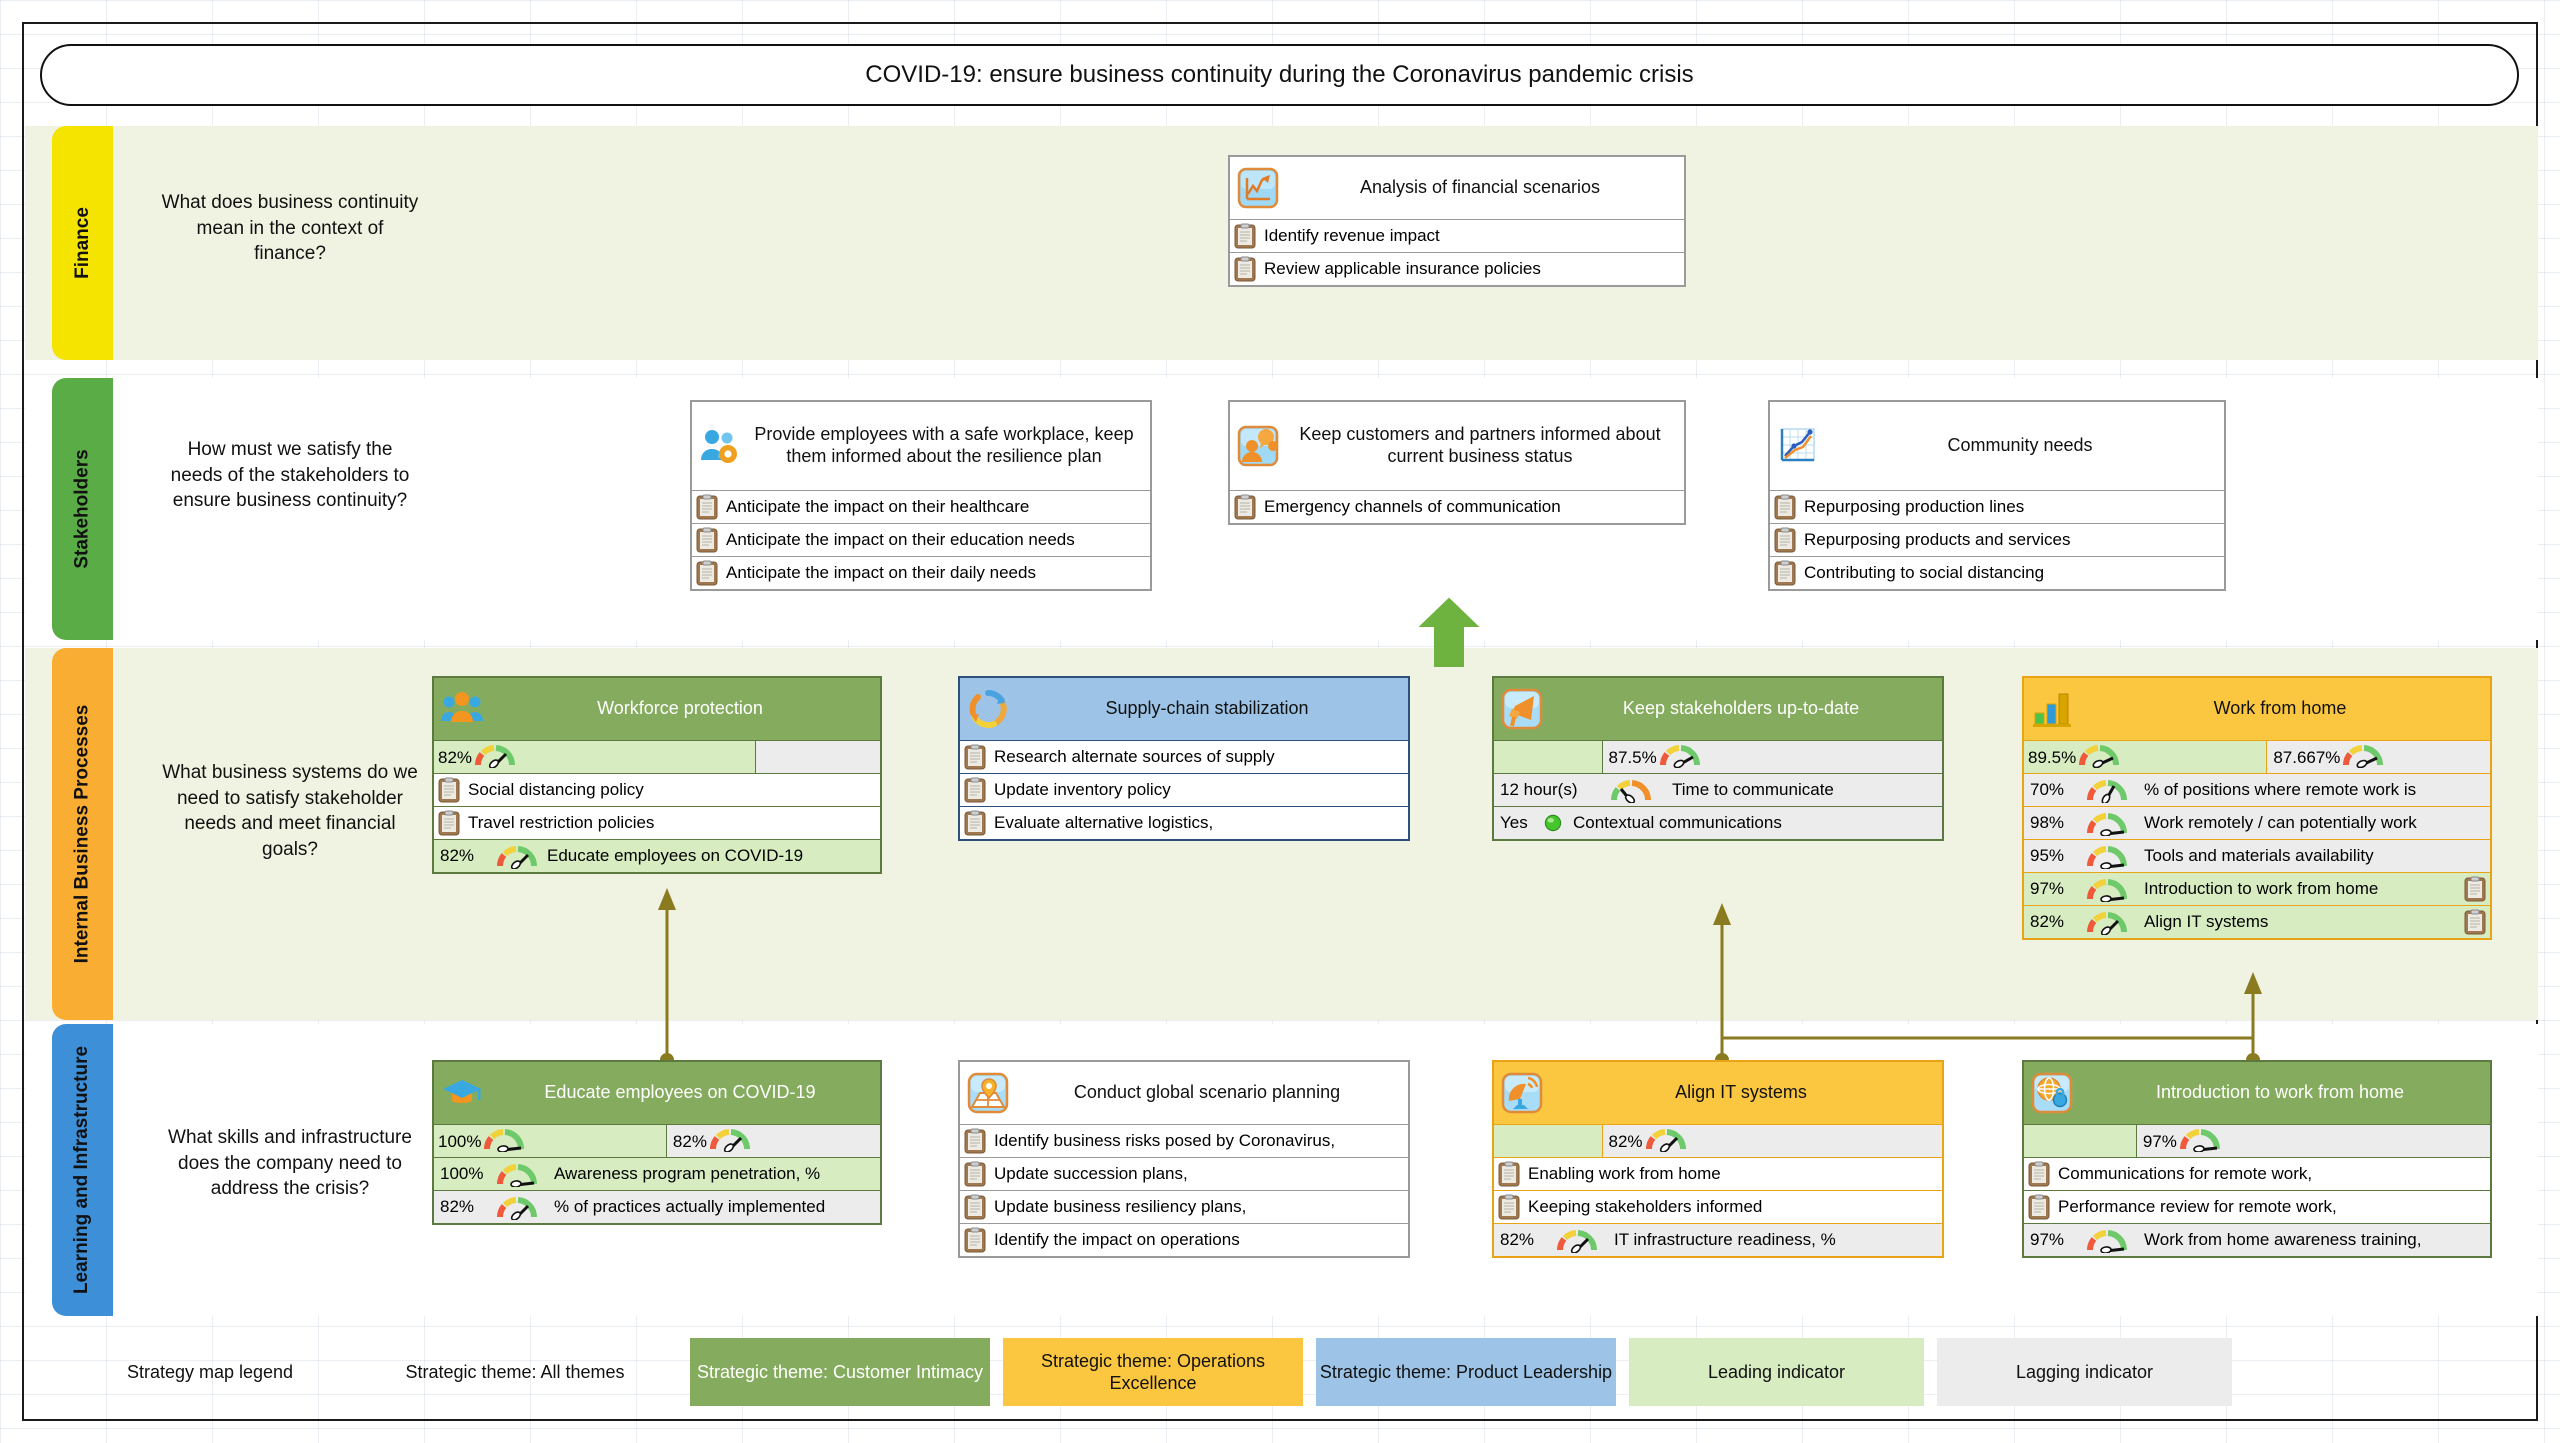 The width and height of the screenshot is (2560, 1443). What do you see at coordinates (1718, 822) in the screenshot?
I see `kpi-row: Yes Contextual communications` at bounding box center [1718, 822].